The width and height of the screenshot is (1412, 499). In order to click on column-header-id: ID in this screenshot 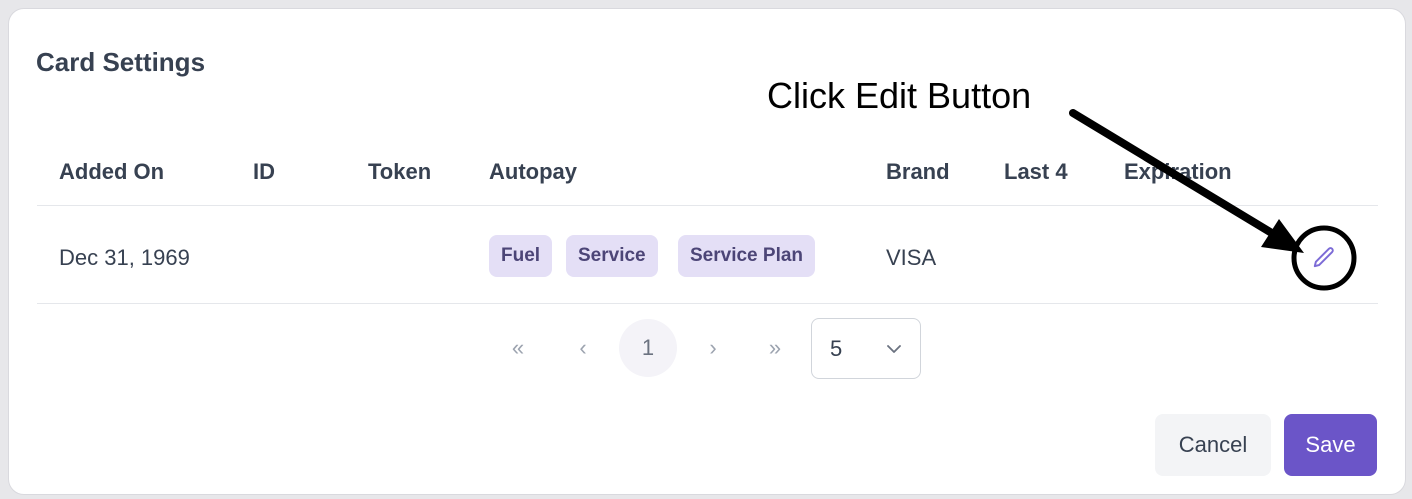, I will do `click(264, 172)`.